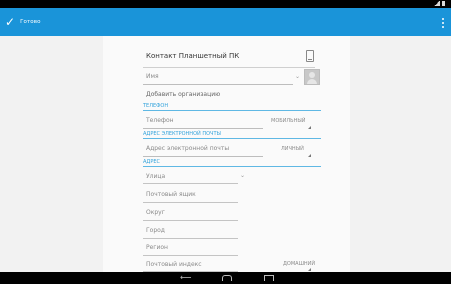  What do you see at coordinates (443, 3) in the screenshot?
I see `battery-icon` at bounding box center [443, 3].